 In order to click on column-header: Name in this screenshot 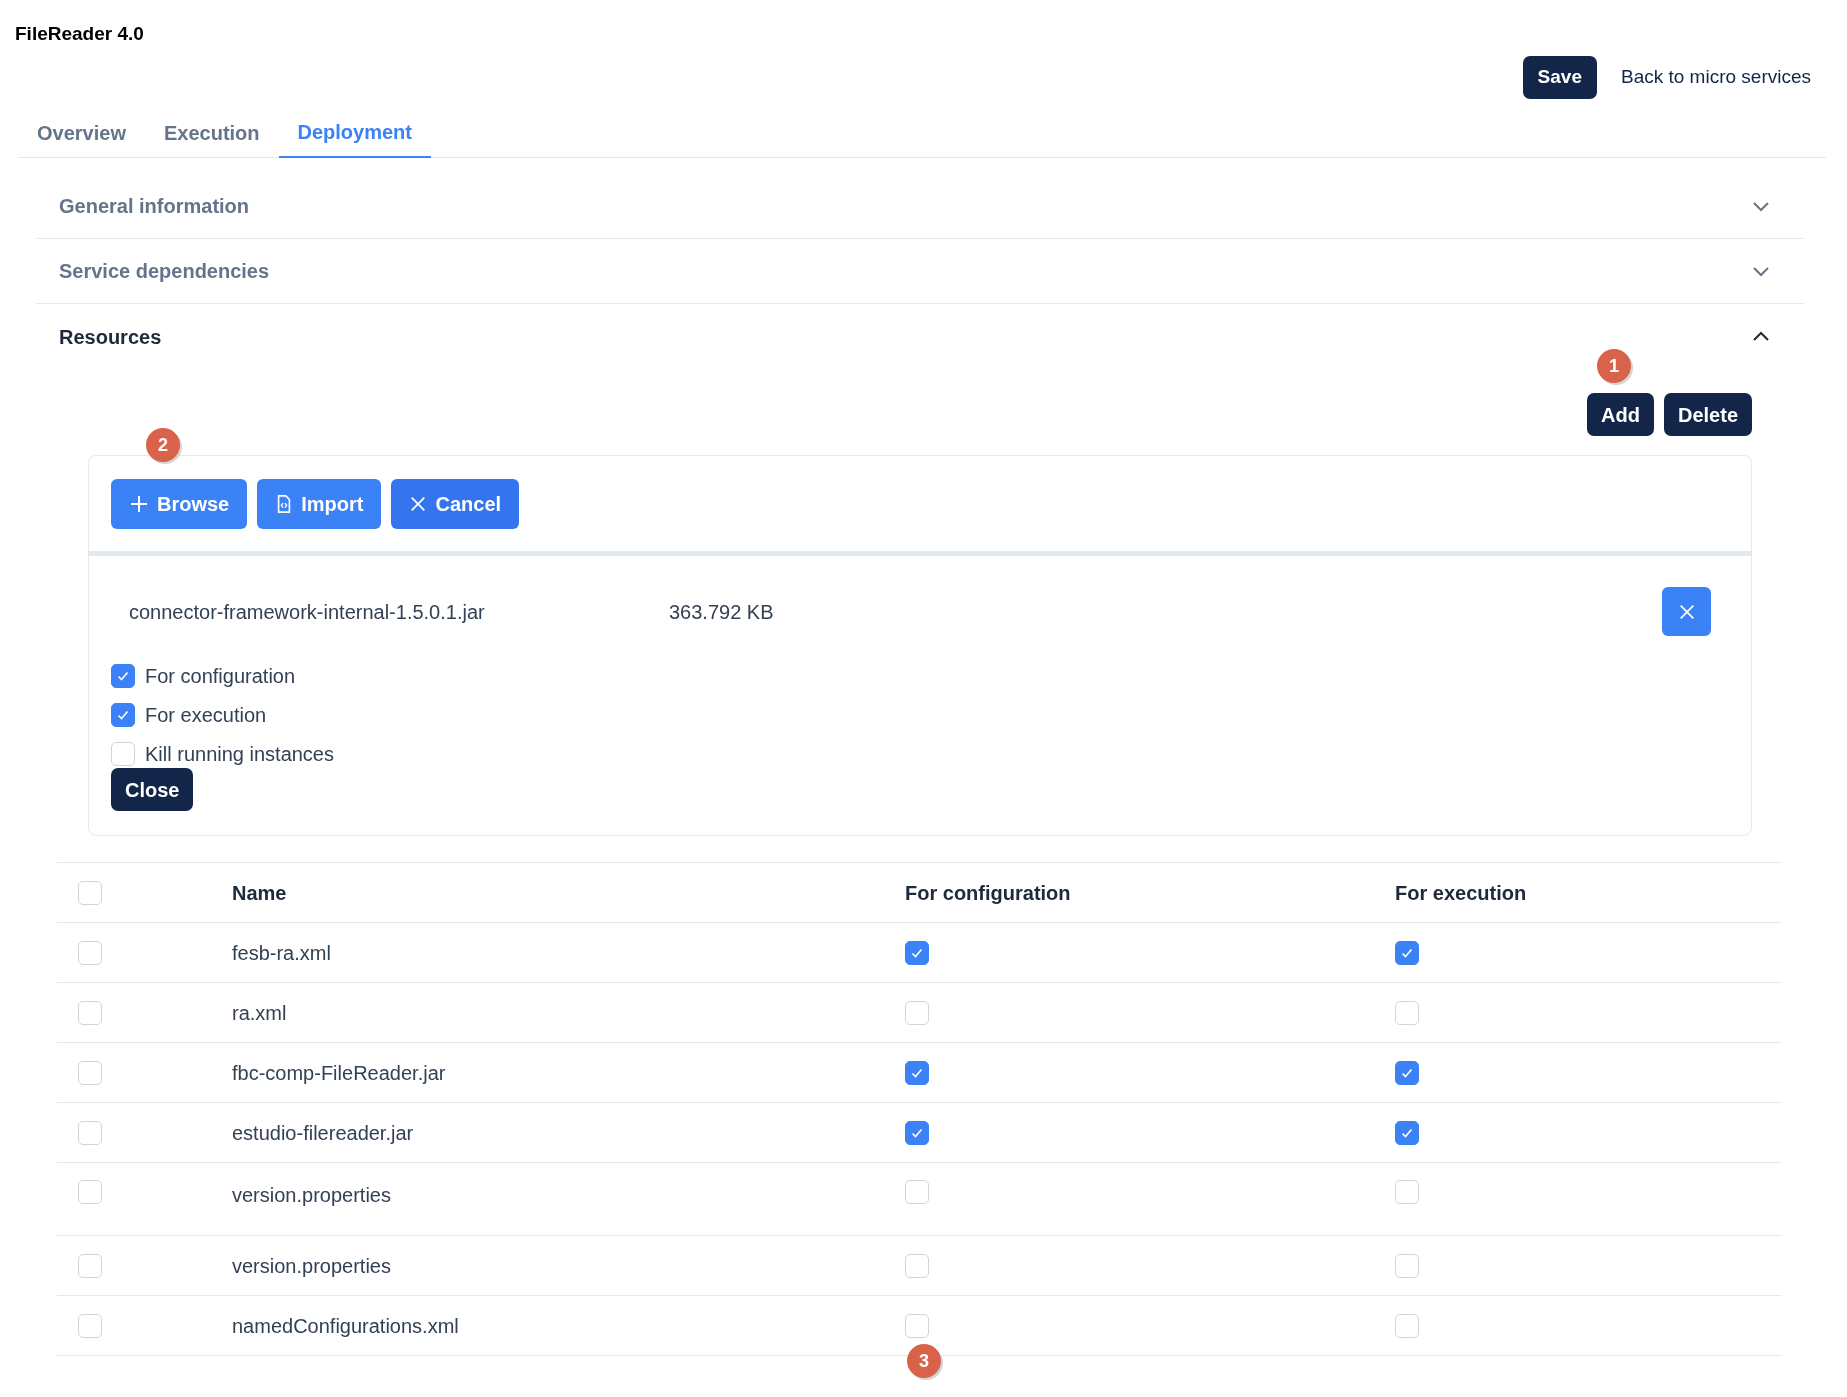, I will do `click(259, 892)`.